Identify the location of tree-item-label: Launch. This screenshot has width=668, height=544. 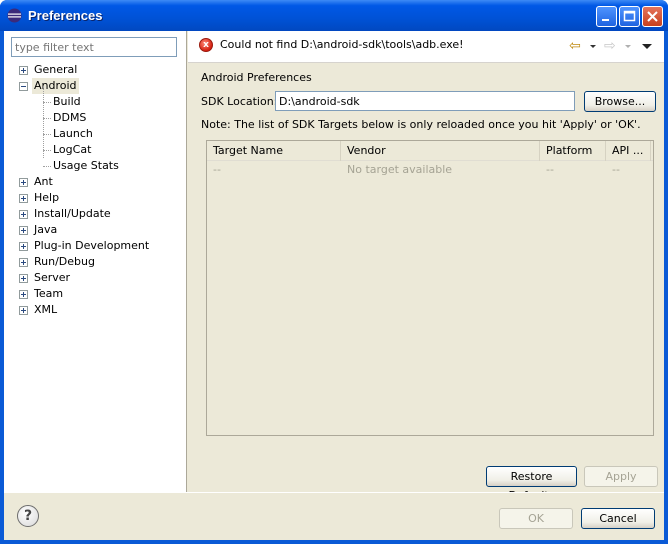
(73, 133).